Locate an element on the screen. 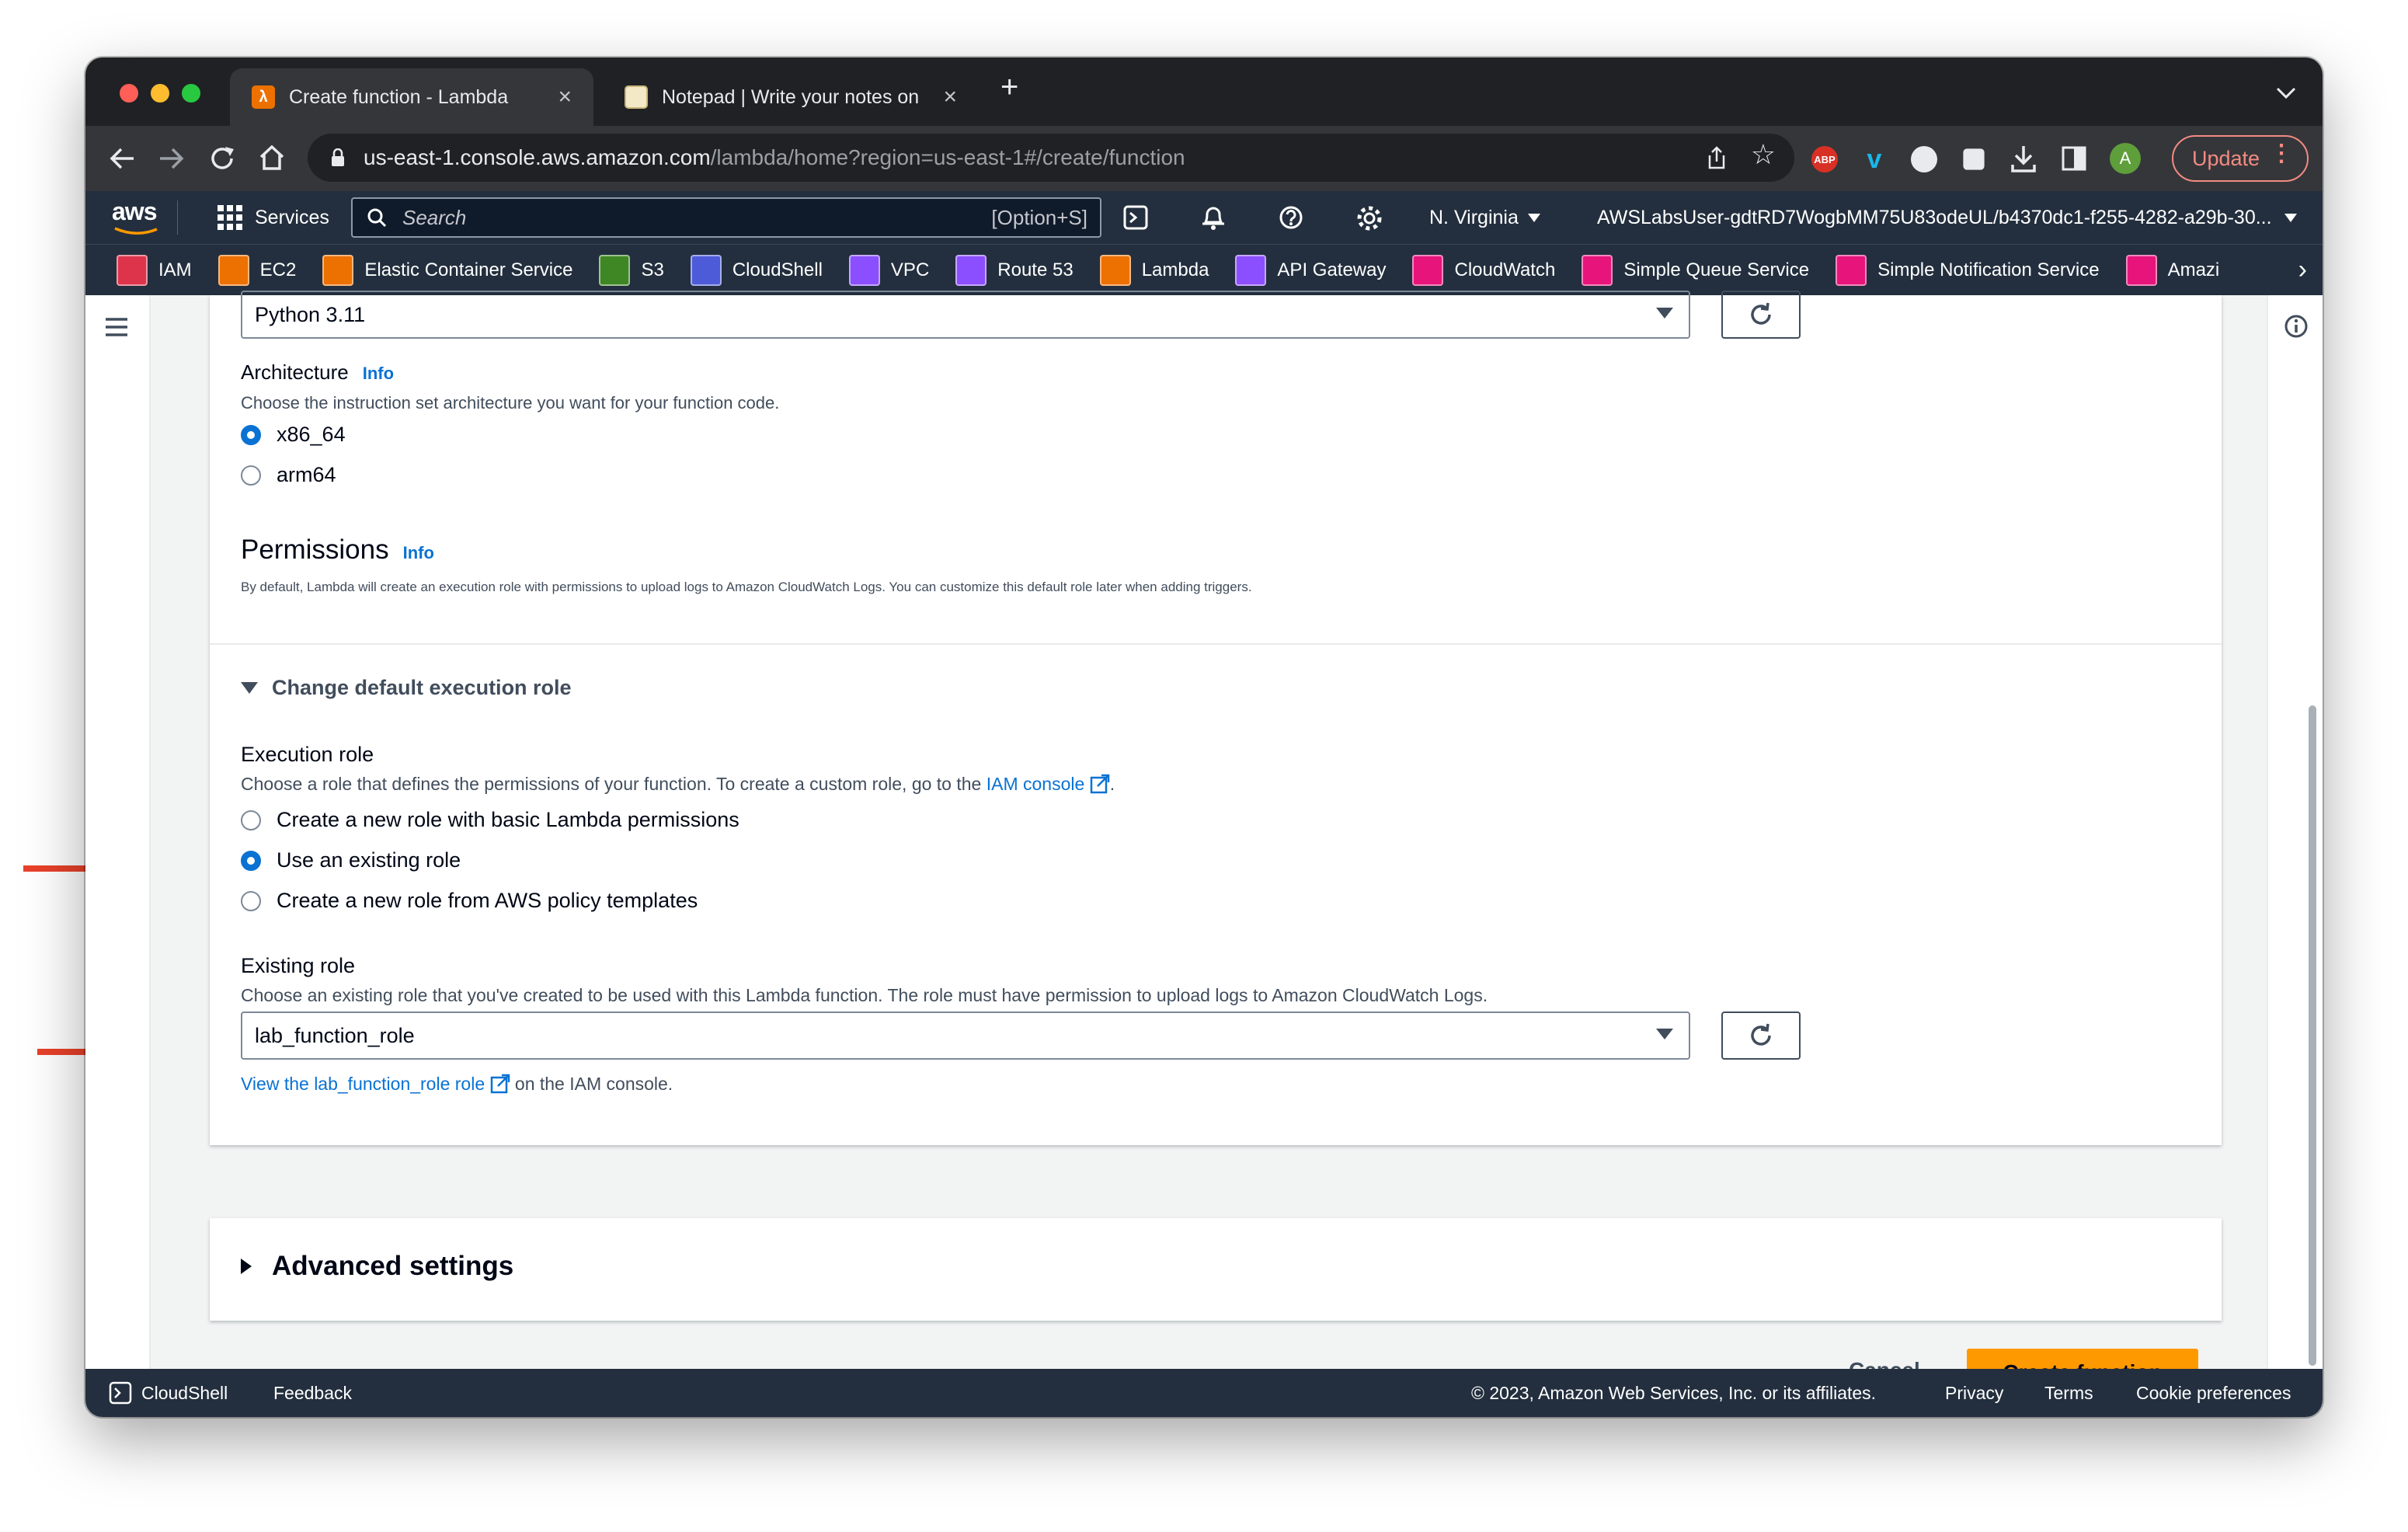 The width and height of the screenshot is (2408, 1532). search-input: Search [Option+S] is located at coordinates (726, 217).